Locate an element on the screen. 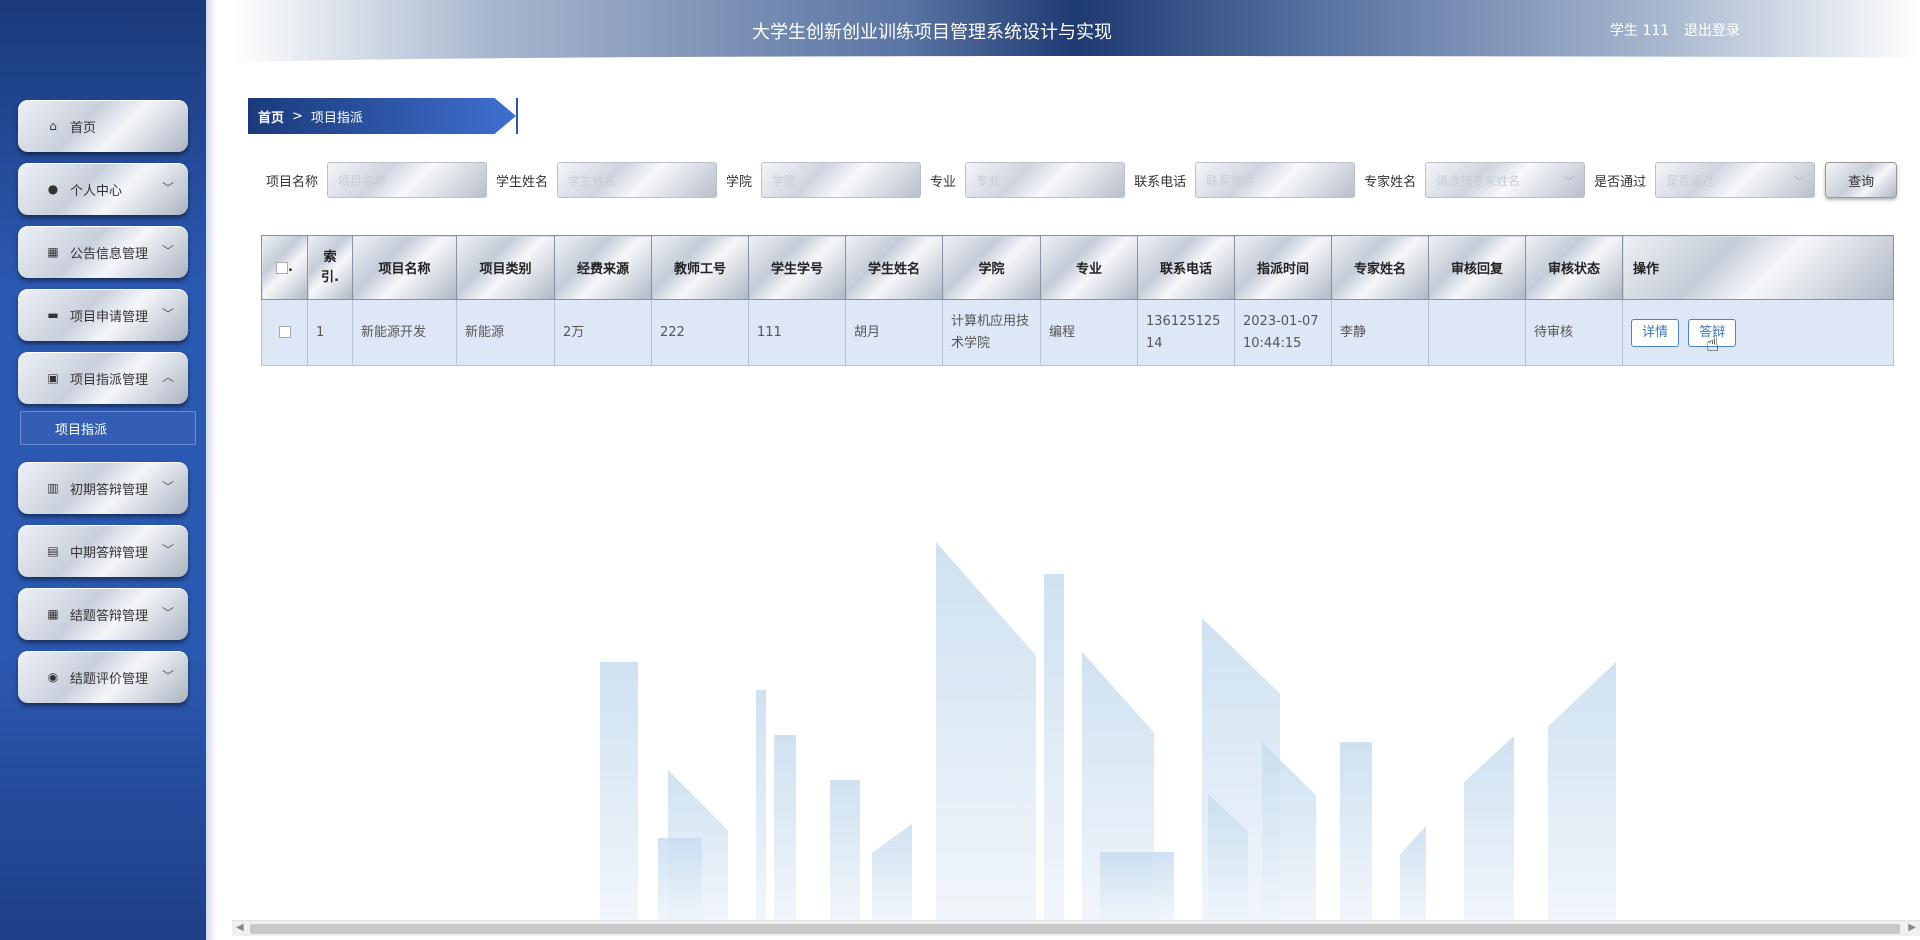 The image size is (1920, 940). column-header-status: 审核状态 is located at coordinates (1574, 267).